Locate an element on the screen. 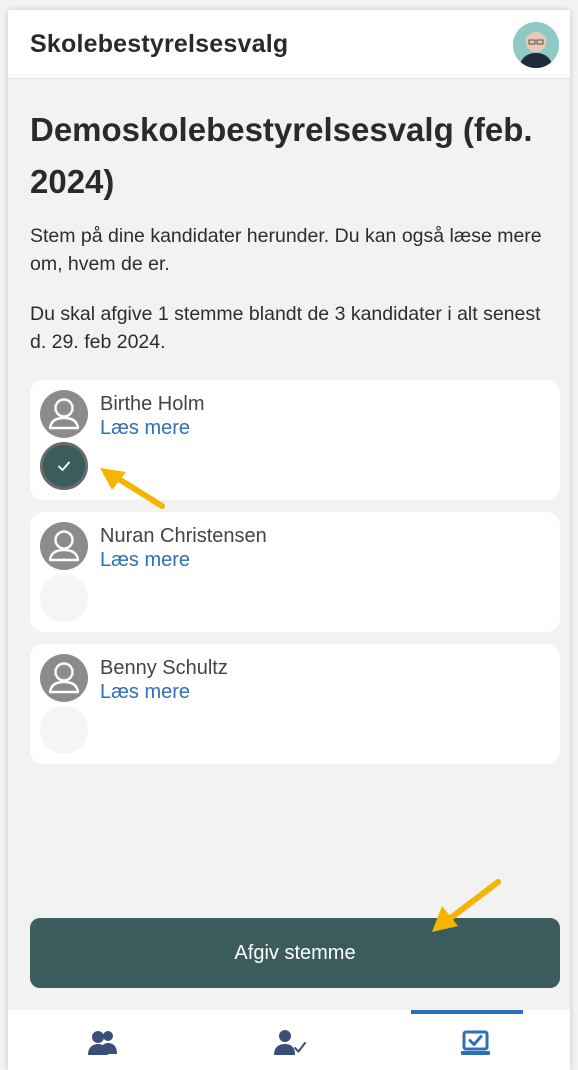 This screenshot has width=578, height=1070. group-icon is located at coordinates (102, 1043).